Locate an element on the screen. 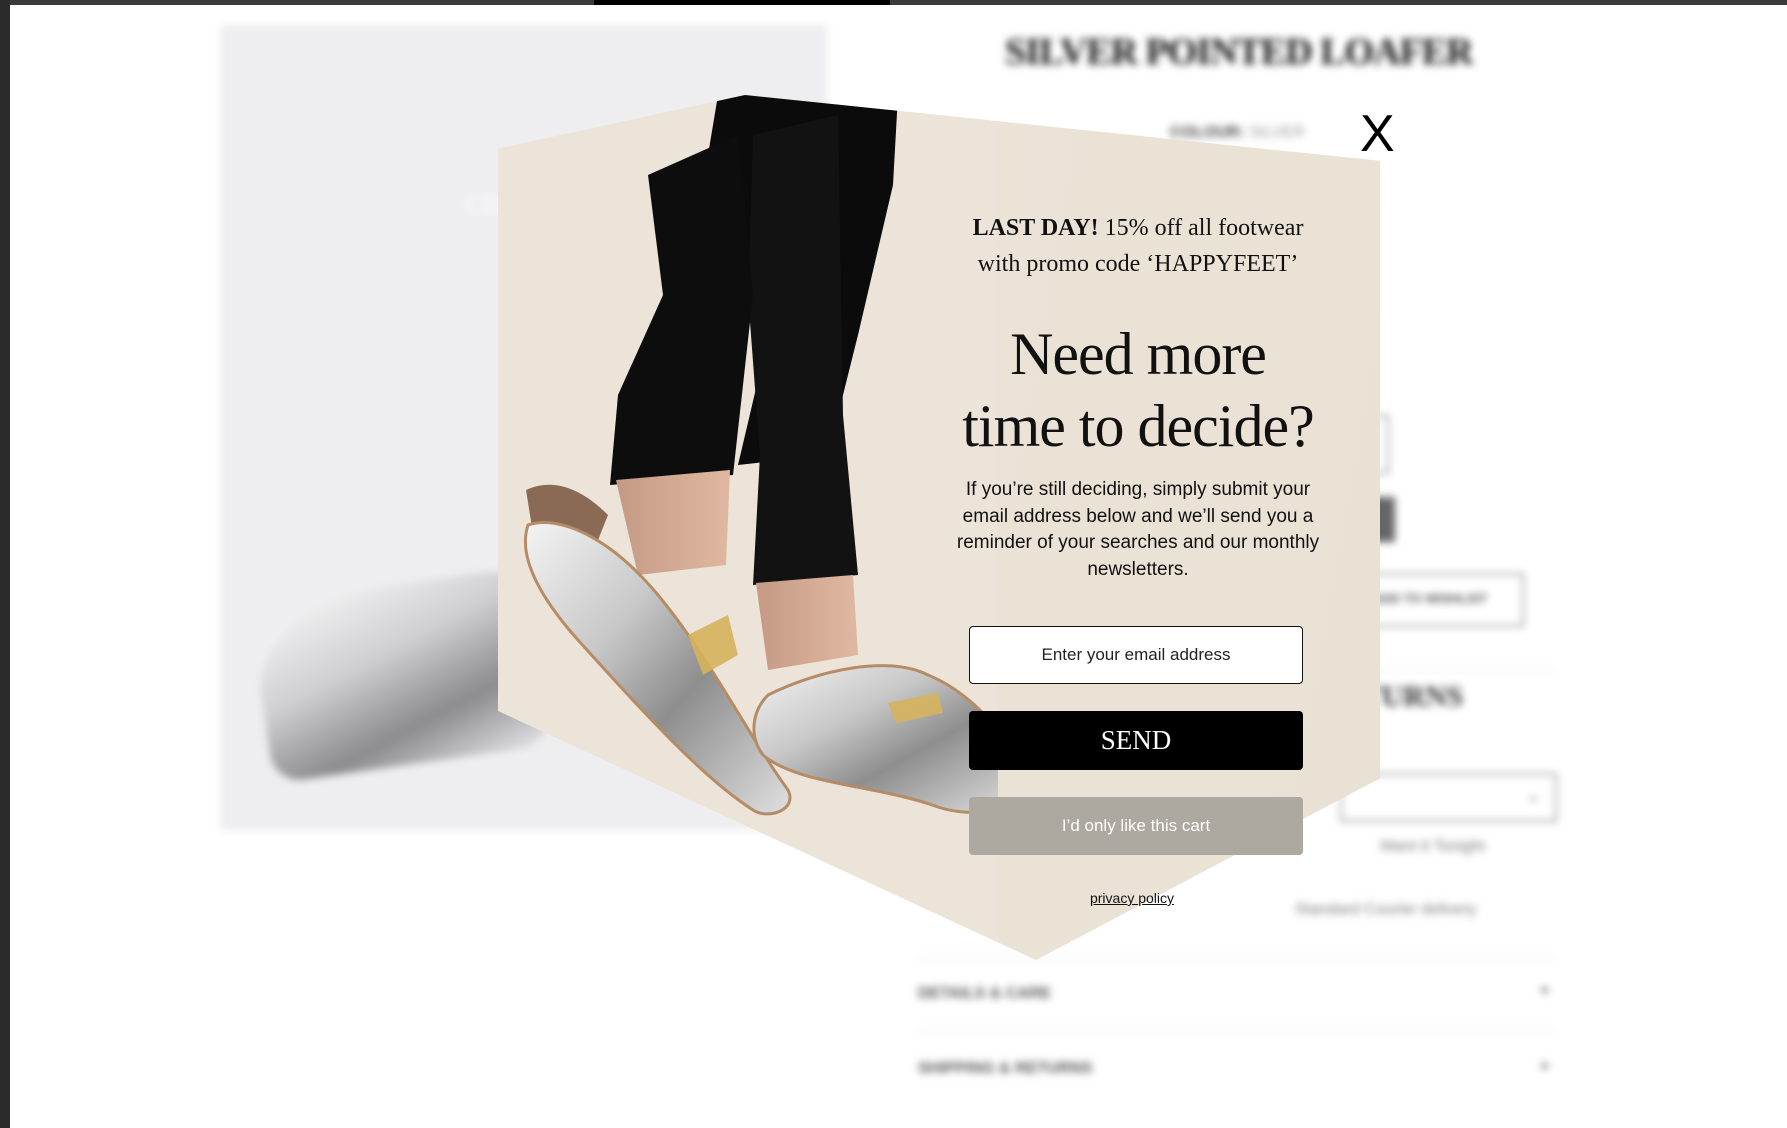 The height and width of the screenshot is (1128, 1787). send-button: SEND is located at coordinates (1136, 740).